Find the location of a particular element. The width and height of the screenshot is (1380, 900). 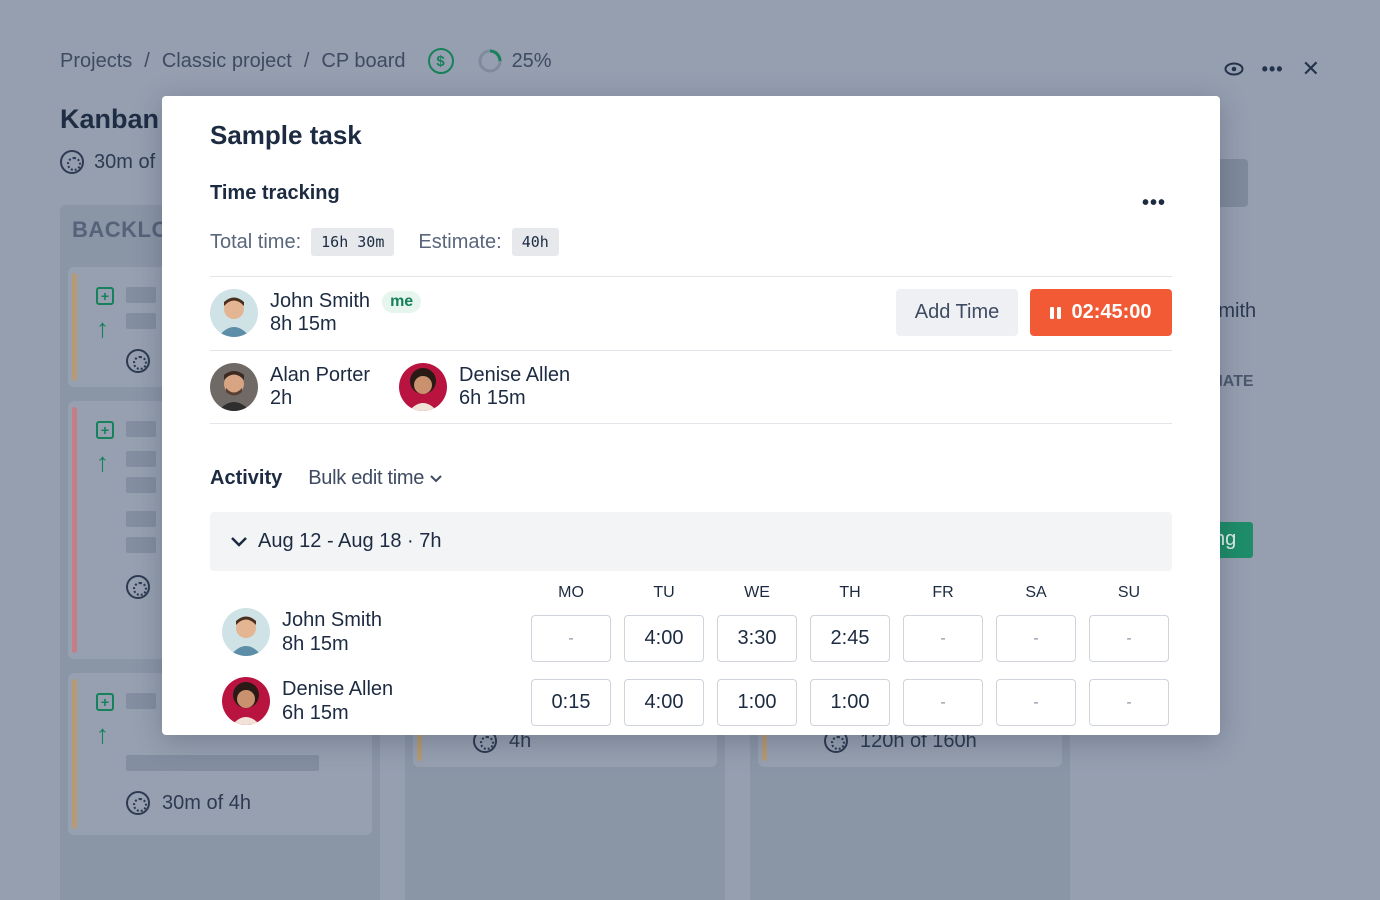

contributor-entry: Alan Porter 2h is located at coordinates (290, 387).